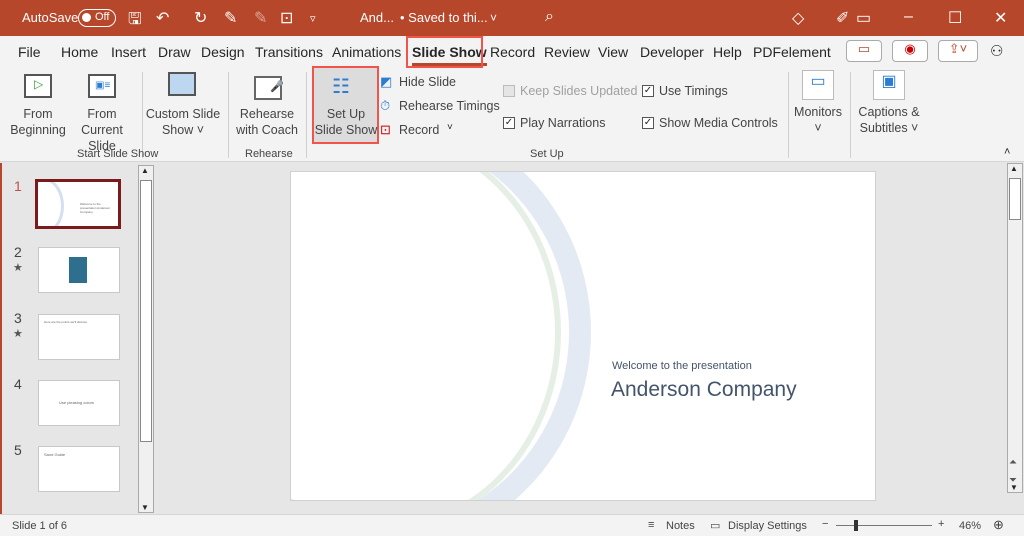 The width and height of the screenshot is (1024, 536). I want to click on comments-button: ▭, so click(864, 51).